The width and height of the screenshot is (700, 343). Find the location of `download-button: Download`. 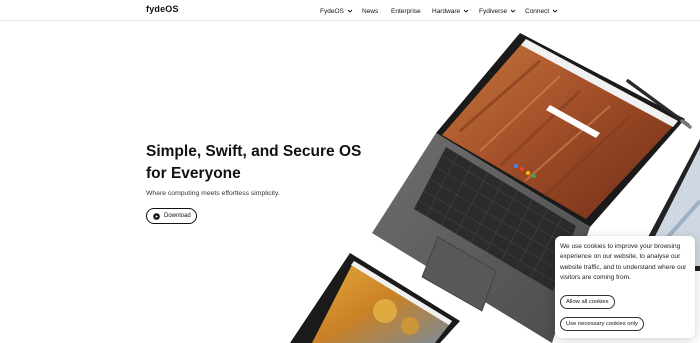

download-button: Download is located at coordinates (171, 216).